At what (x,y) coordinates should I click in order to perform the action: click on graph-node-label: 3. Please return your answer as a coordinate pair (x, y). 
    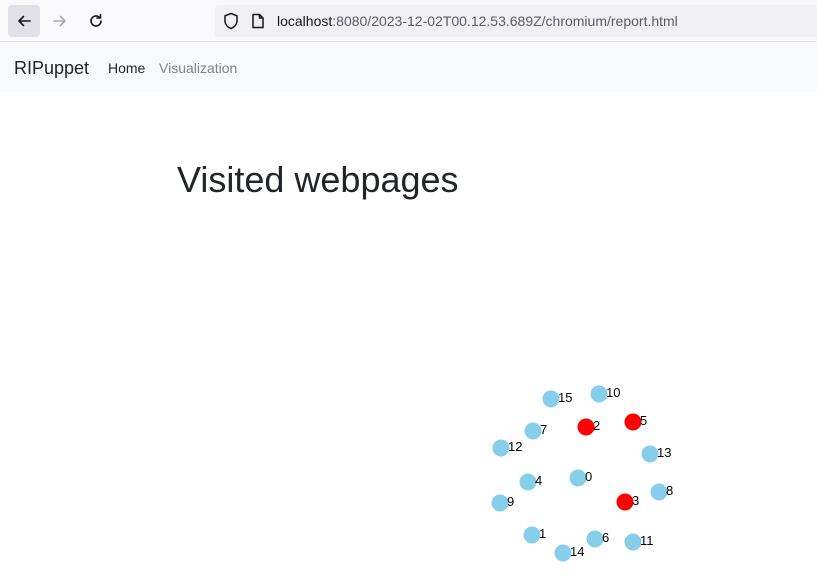
    Looking at the image, I should click on (635, 500).